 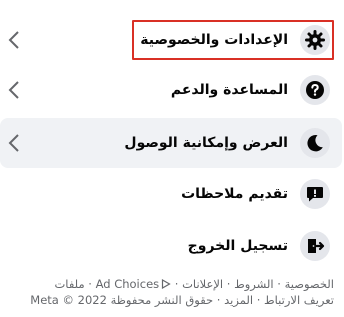 I want to click on moon-icon, so click(x=315, y=143).